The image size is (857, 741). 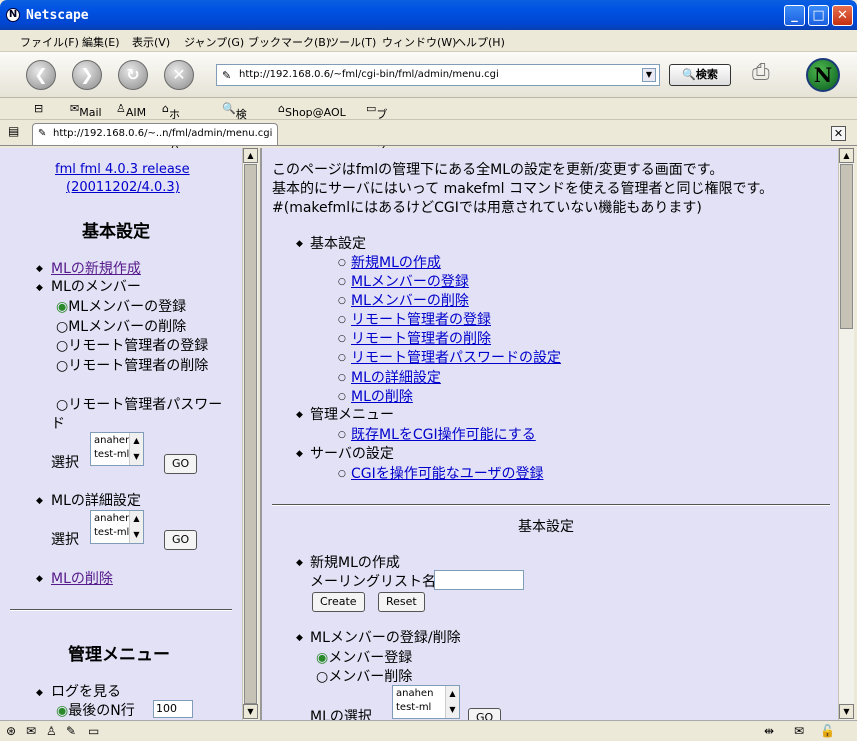 I want to click on menu-view: 表示(V), so click(x=151, y=42).